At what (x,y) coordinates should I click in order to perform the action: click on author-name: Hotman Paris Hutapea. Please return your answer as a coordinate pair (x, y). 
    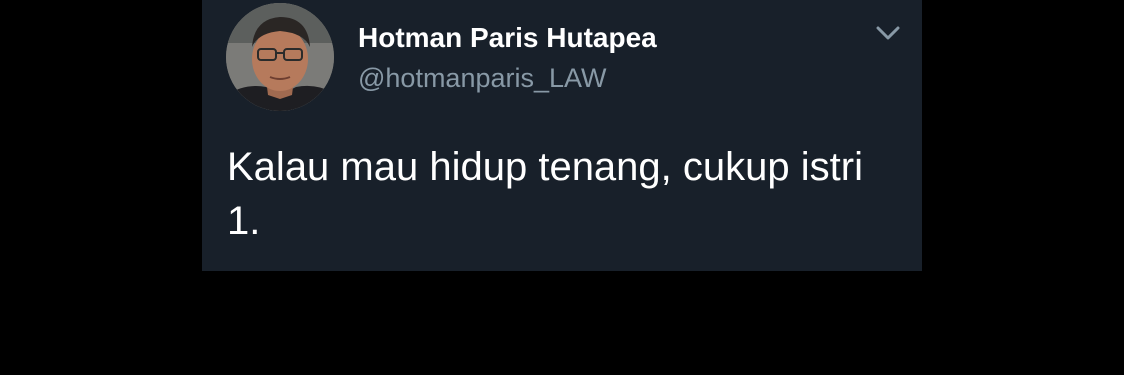
    Looking at the image, I should click on (507, 38).